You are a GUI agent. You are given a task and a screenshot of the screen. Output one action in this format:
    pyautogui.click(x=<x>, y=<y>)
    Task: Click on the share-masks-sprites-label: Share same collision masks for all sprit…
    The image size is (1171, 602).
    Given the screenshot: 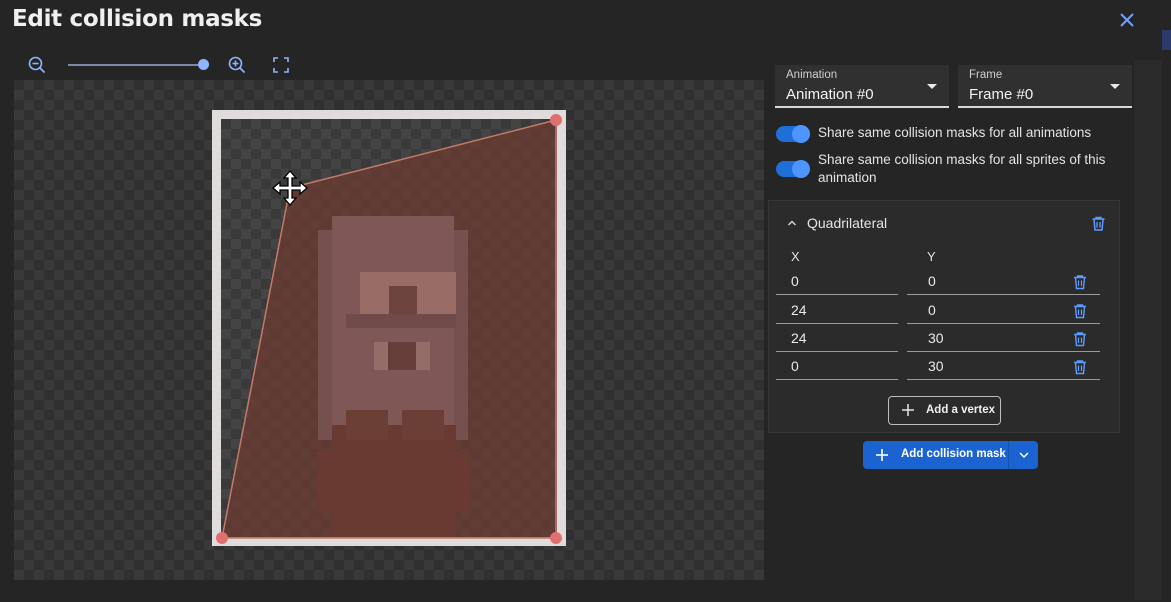 What is the action you would take?
    pyautogui.click(x=962, y=168)
    